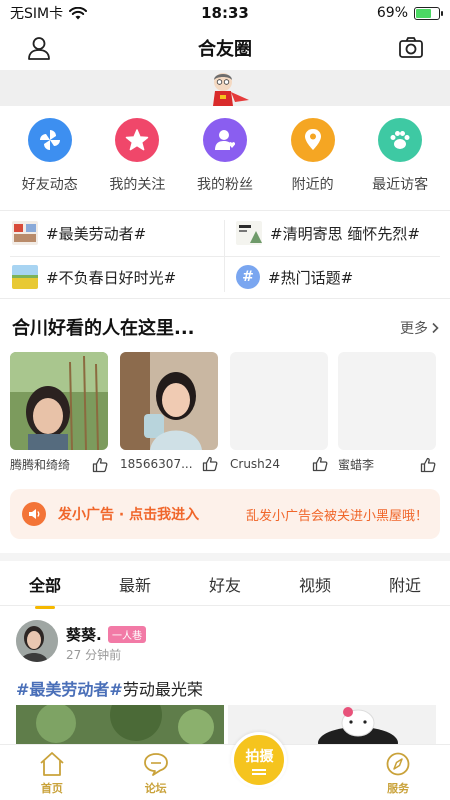 The image size is (450, 800). I want to click on nav-forum: 论坛, so click(156, 773).